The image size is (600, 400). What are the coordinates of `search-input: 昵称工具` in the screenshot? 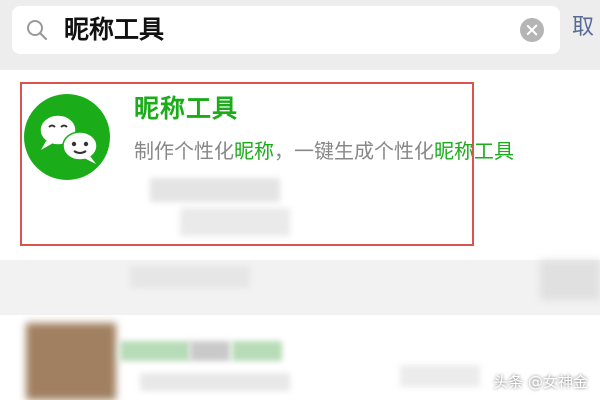 It's located at (114, 30).